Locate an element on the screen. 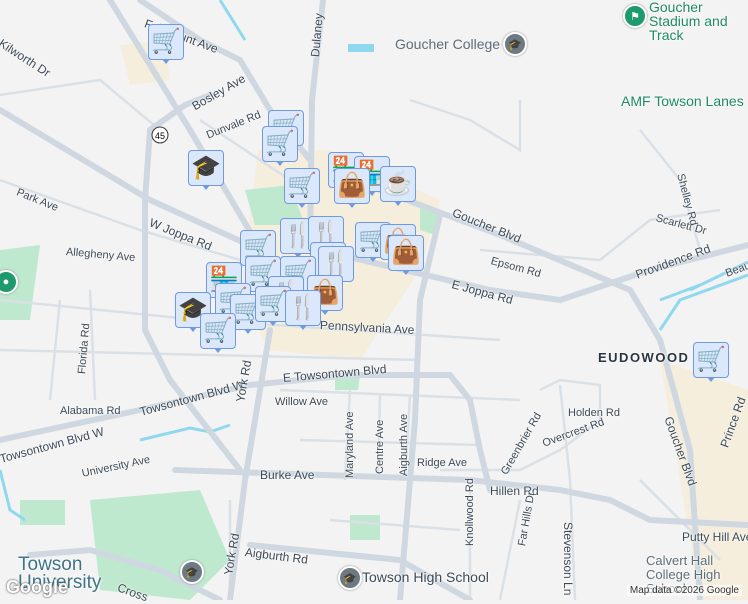 The height and width of the screenshot is (604, 748). place-label-towson-high: Towson High School is located at coordinates (425, 577).